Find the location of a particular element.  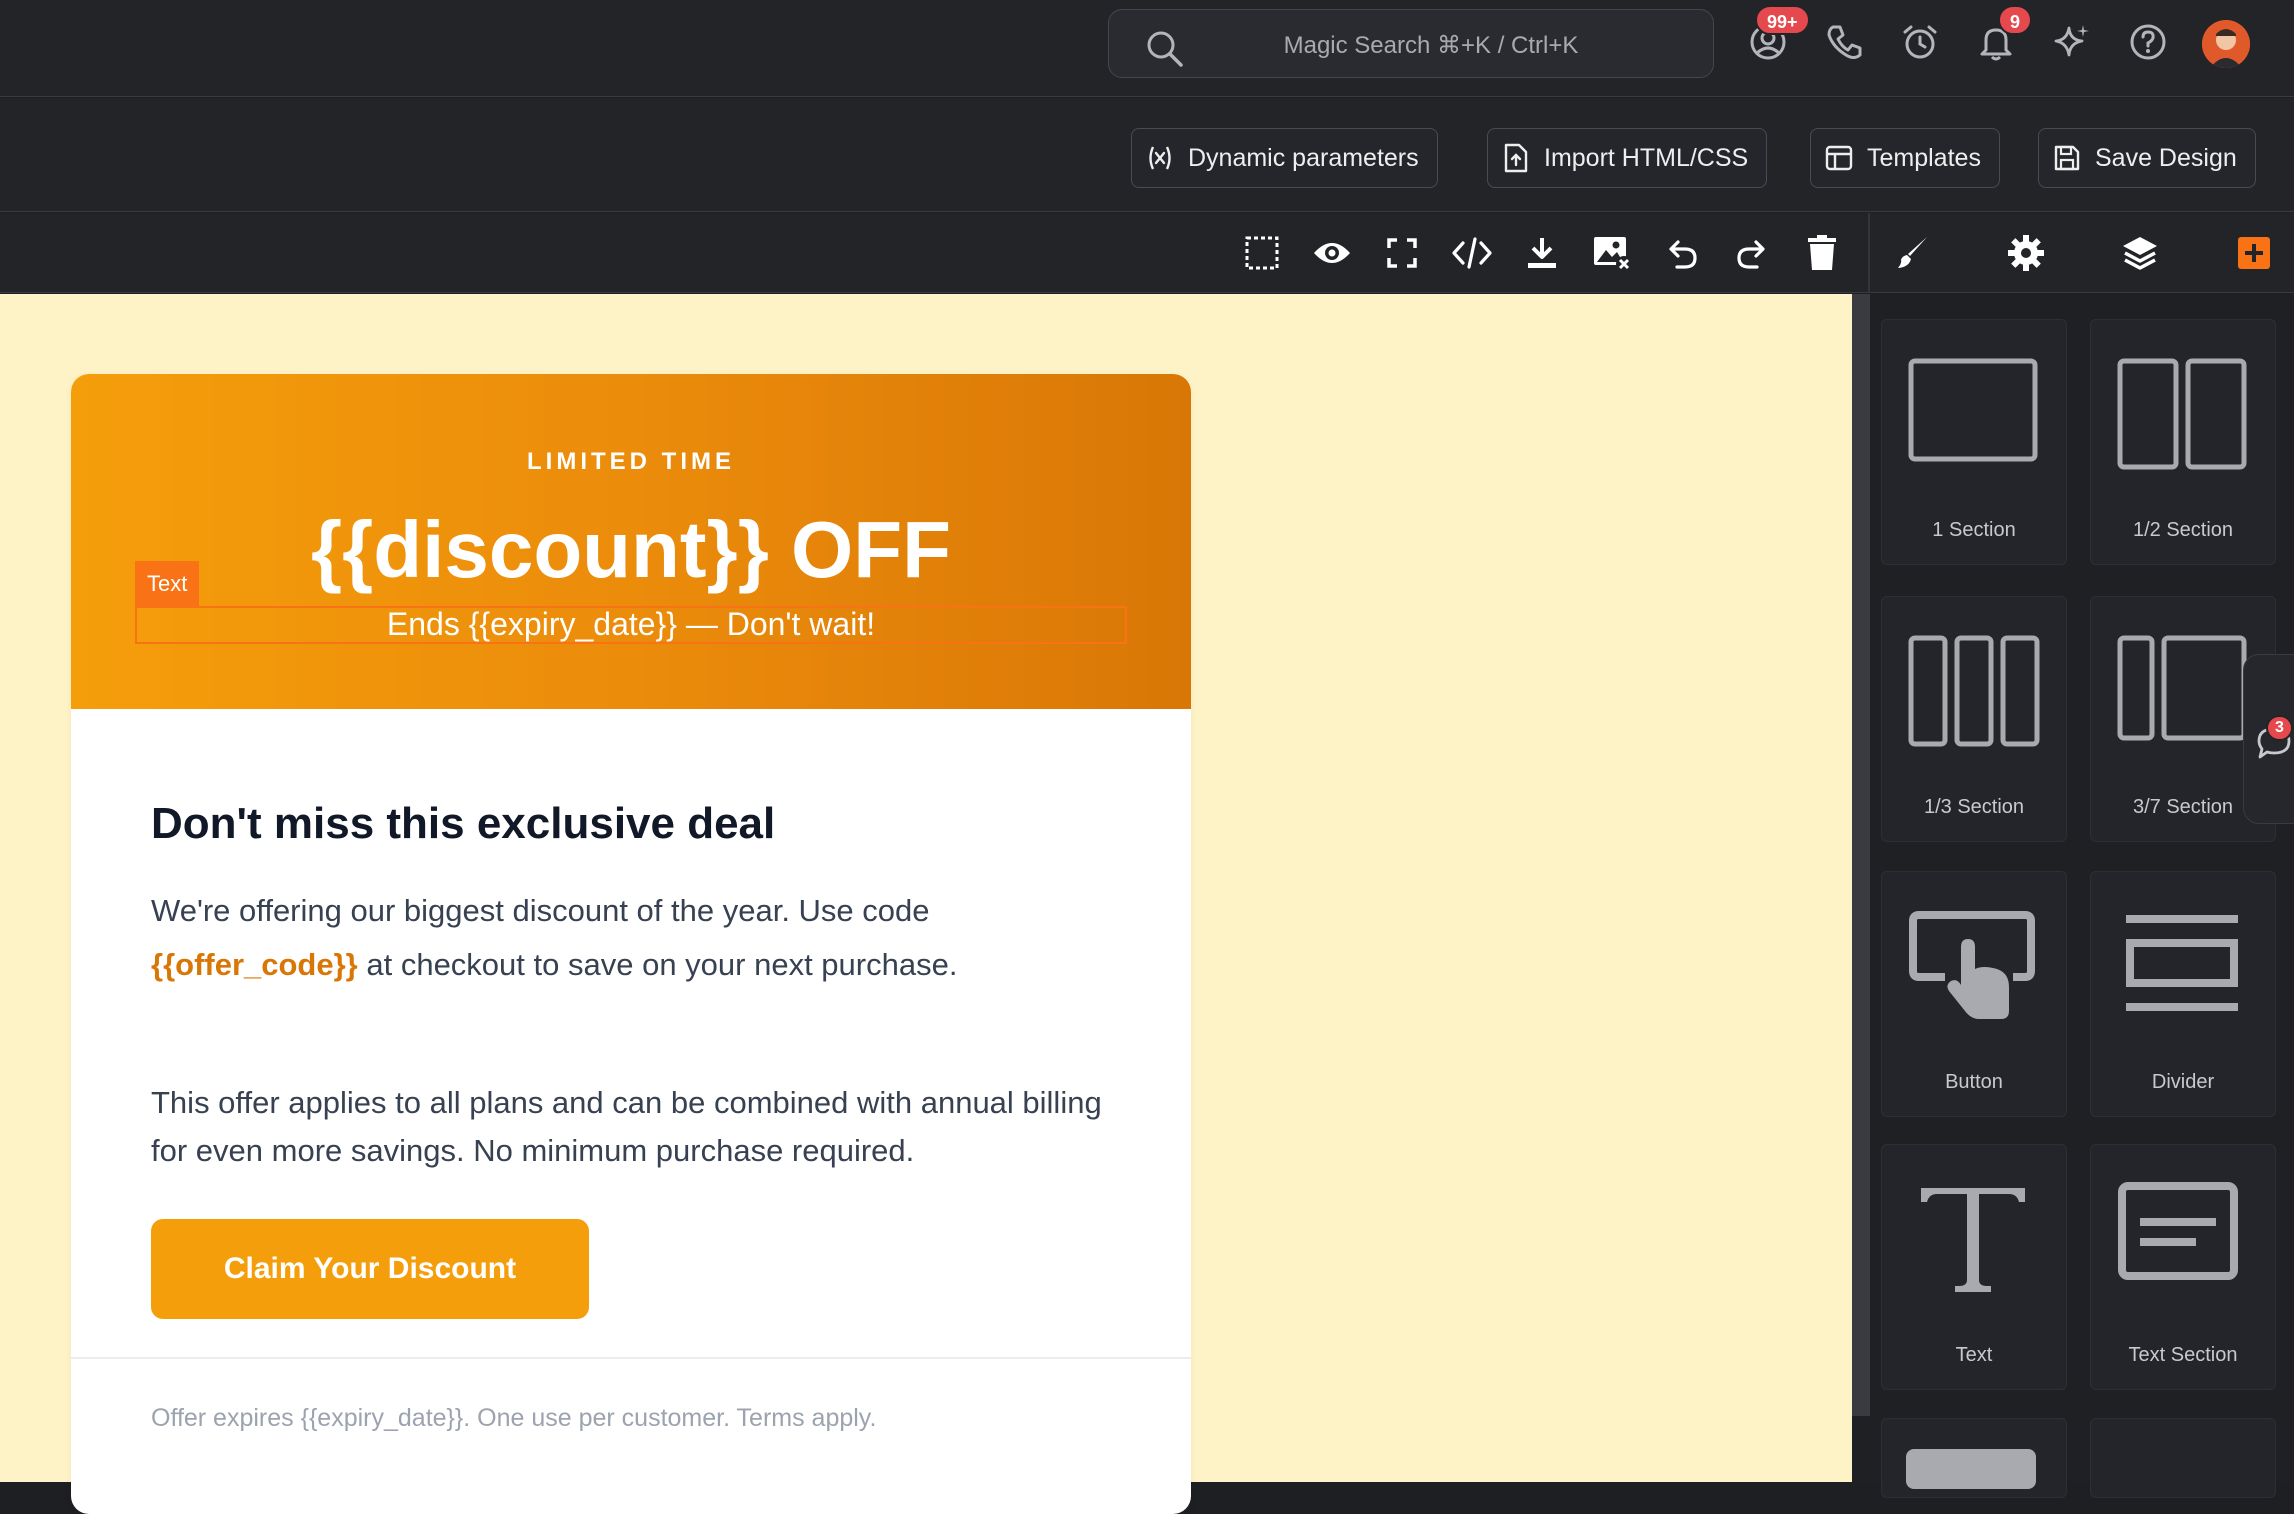

hero-title: {{discount}} OFF is located at coordinates (631, 550).